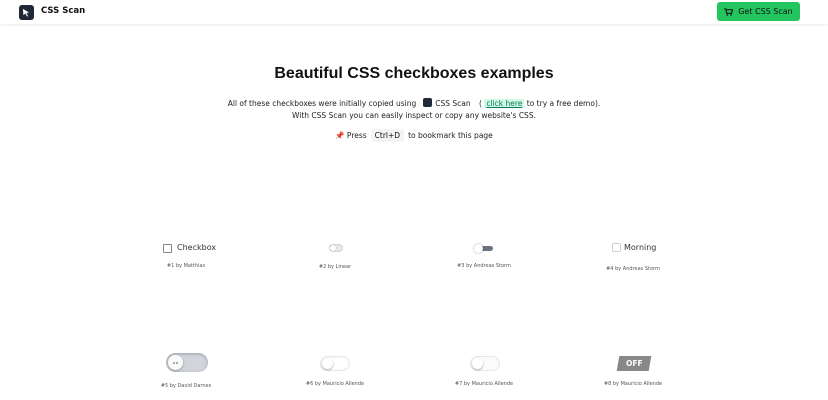  What do you see at coordinates (765, 11) in the screenshot?
I see `get-css-scan-label: Get CSS Scan` at bounding box center [765, 11].